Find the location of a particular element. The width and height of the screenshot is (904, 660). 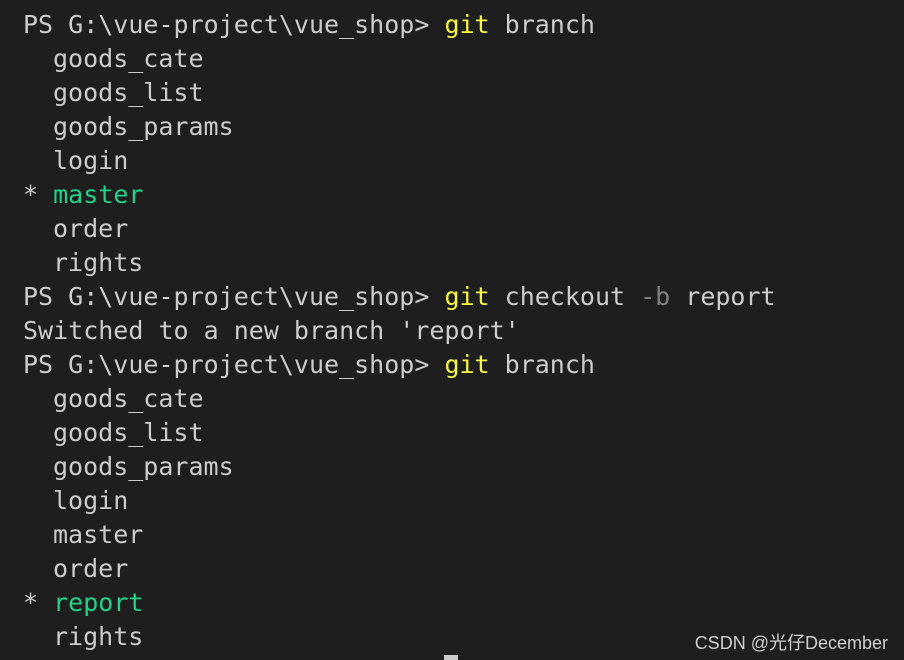

command-args: report is located at coordinates (723, 296).